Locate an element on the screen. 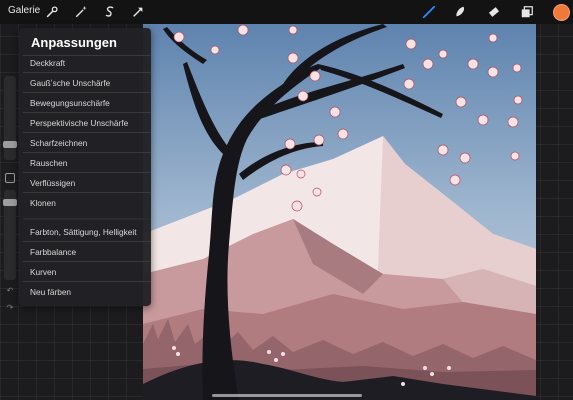  home-indicator is located at coordinates (287, 395).